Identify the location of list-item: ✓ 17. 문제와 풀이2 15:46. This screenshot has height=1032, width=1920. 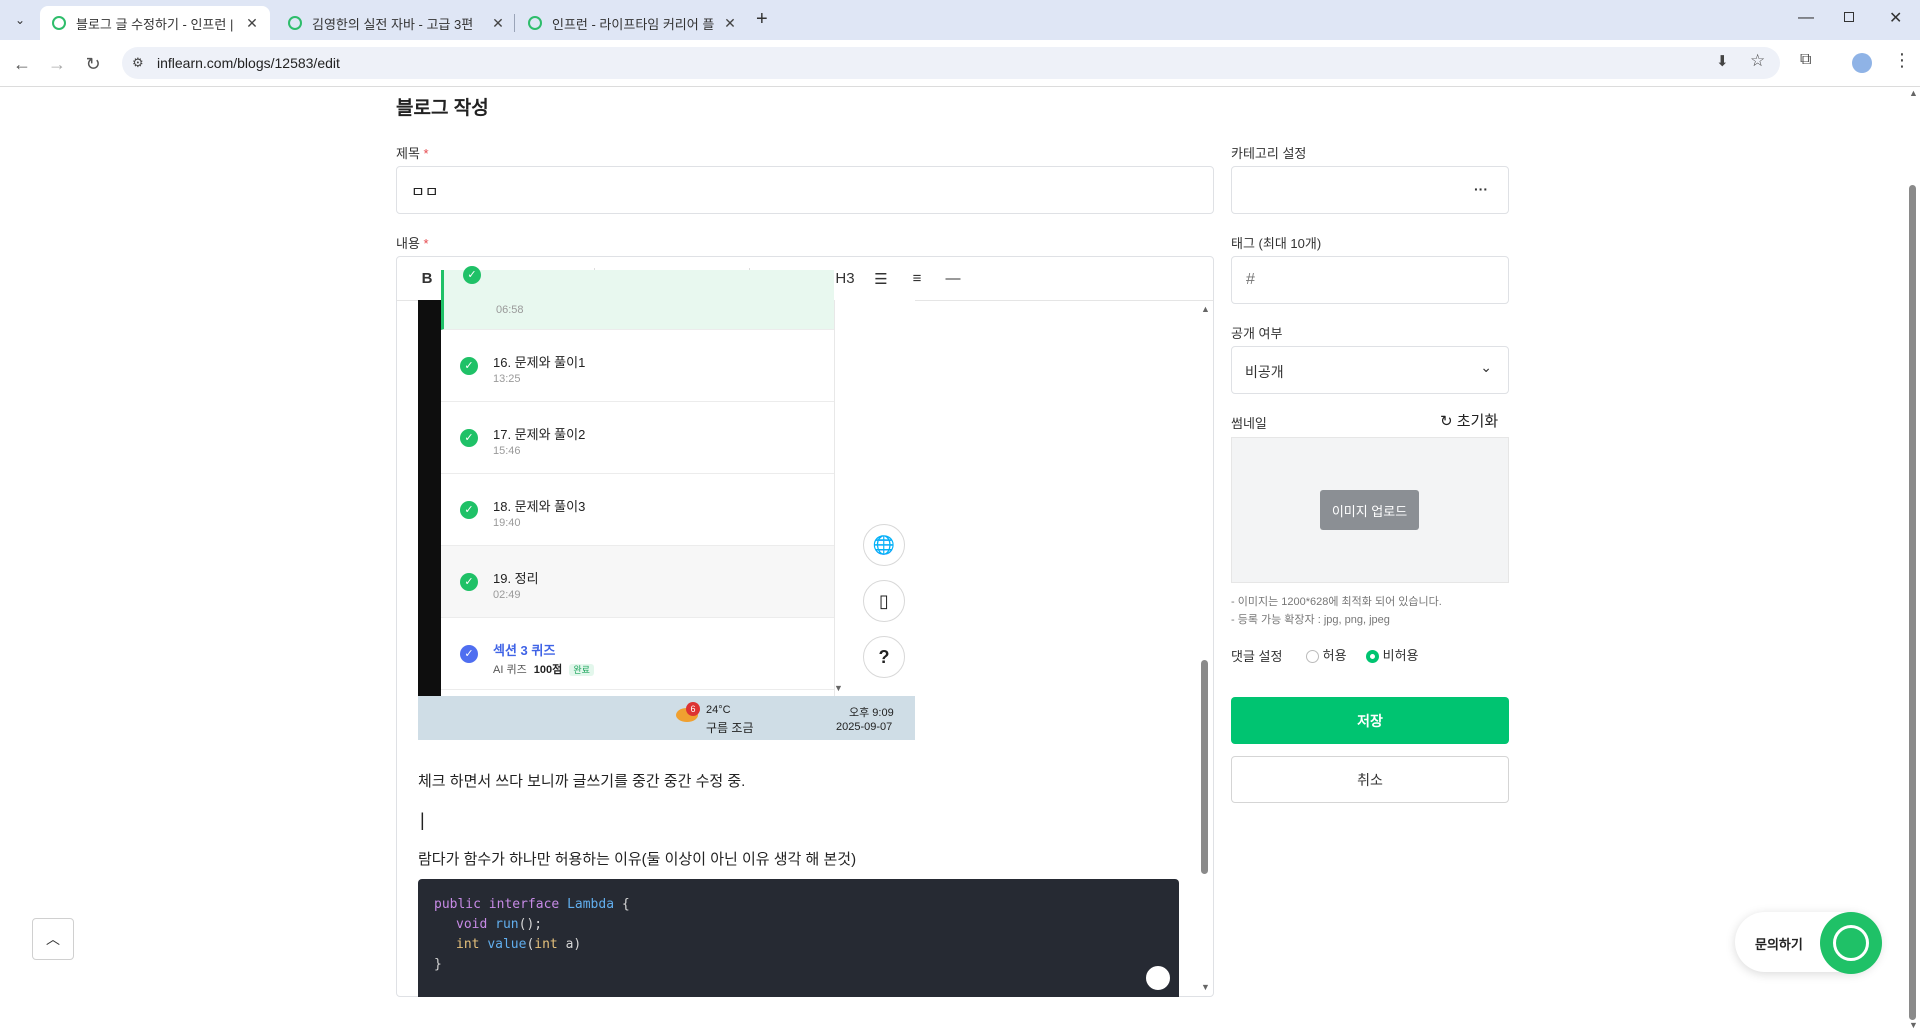
(637, 438).